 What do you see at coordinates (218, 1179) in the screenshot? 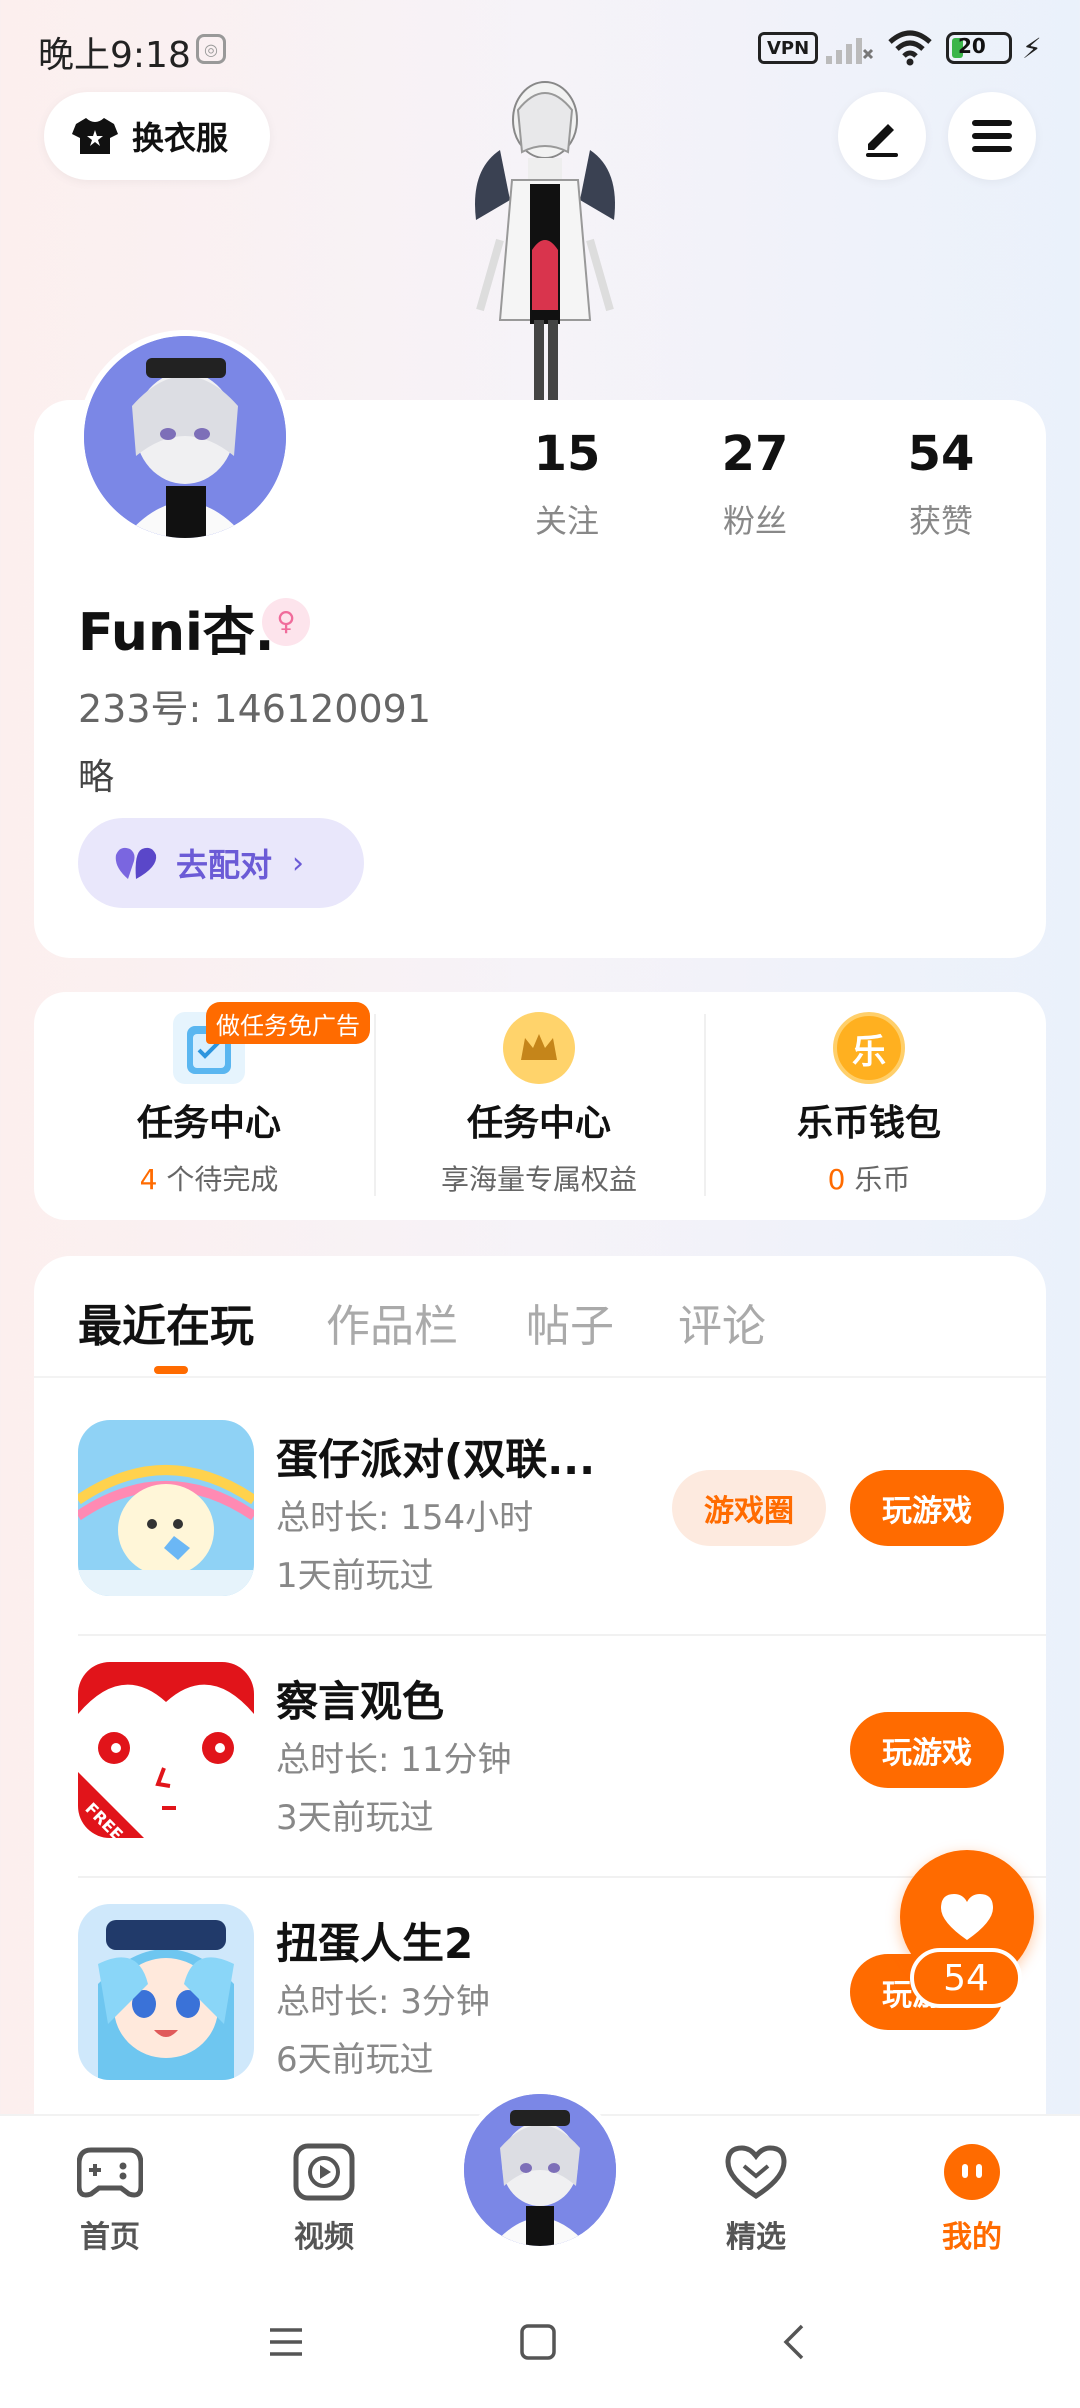
I see `pending-suffix: 个待完成` at bounding box center [218, 1179].